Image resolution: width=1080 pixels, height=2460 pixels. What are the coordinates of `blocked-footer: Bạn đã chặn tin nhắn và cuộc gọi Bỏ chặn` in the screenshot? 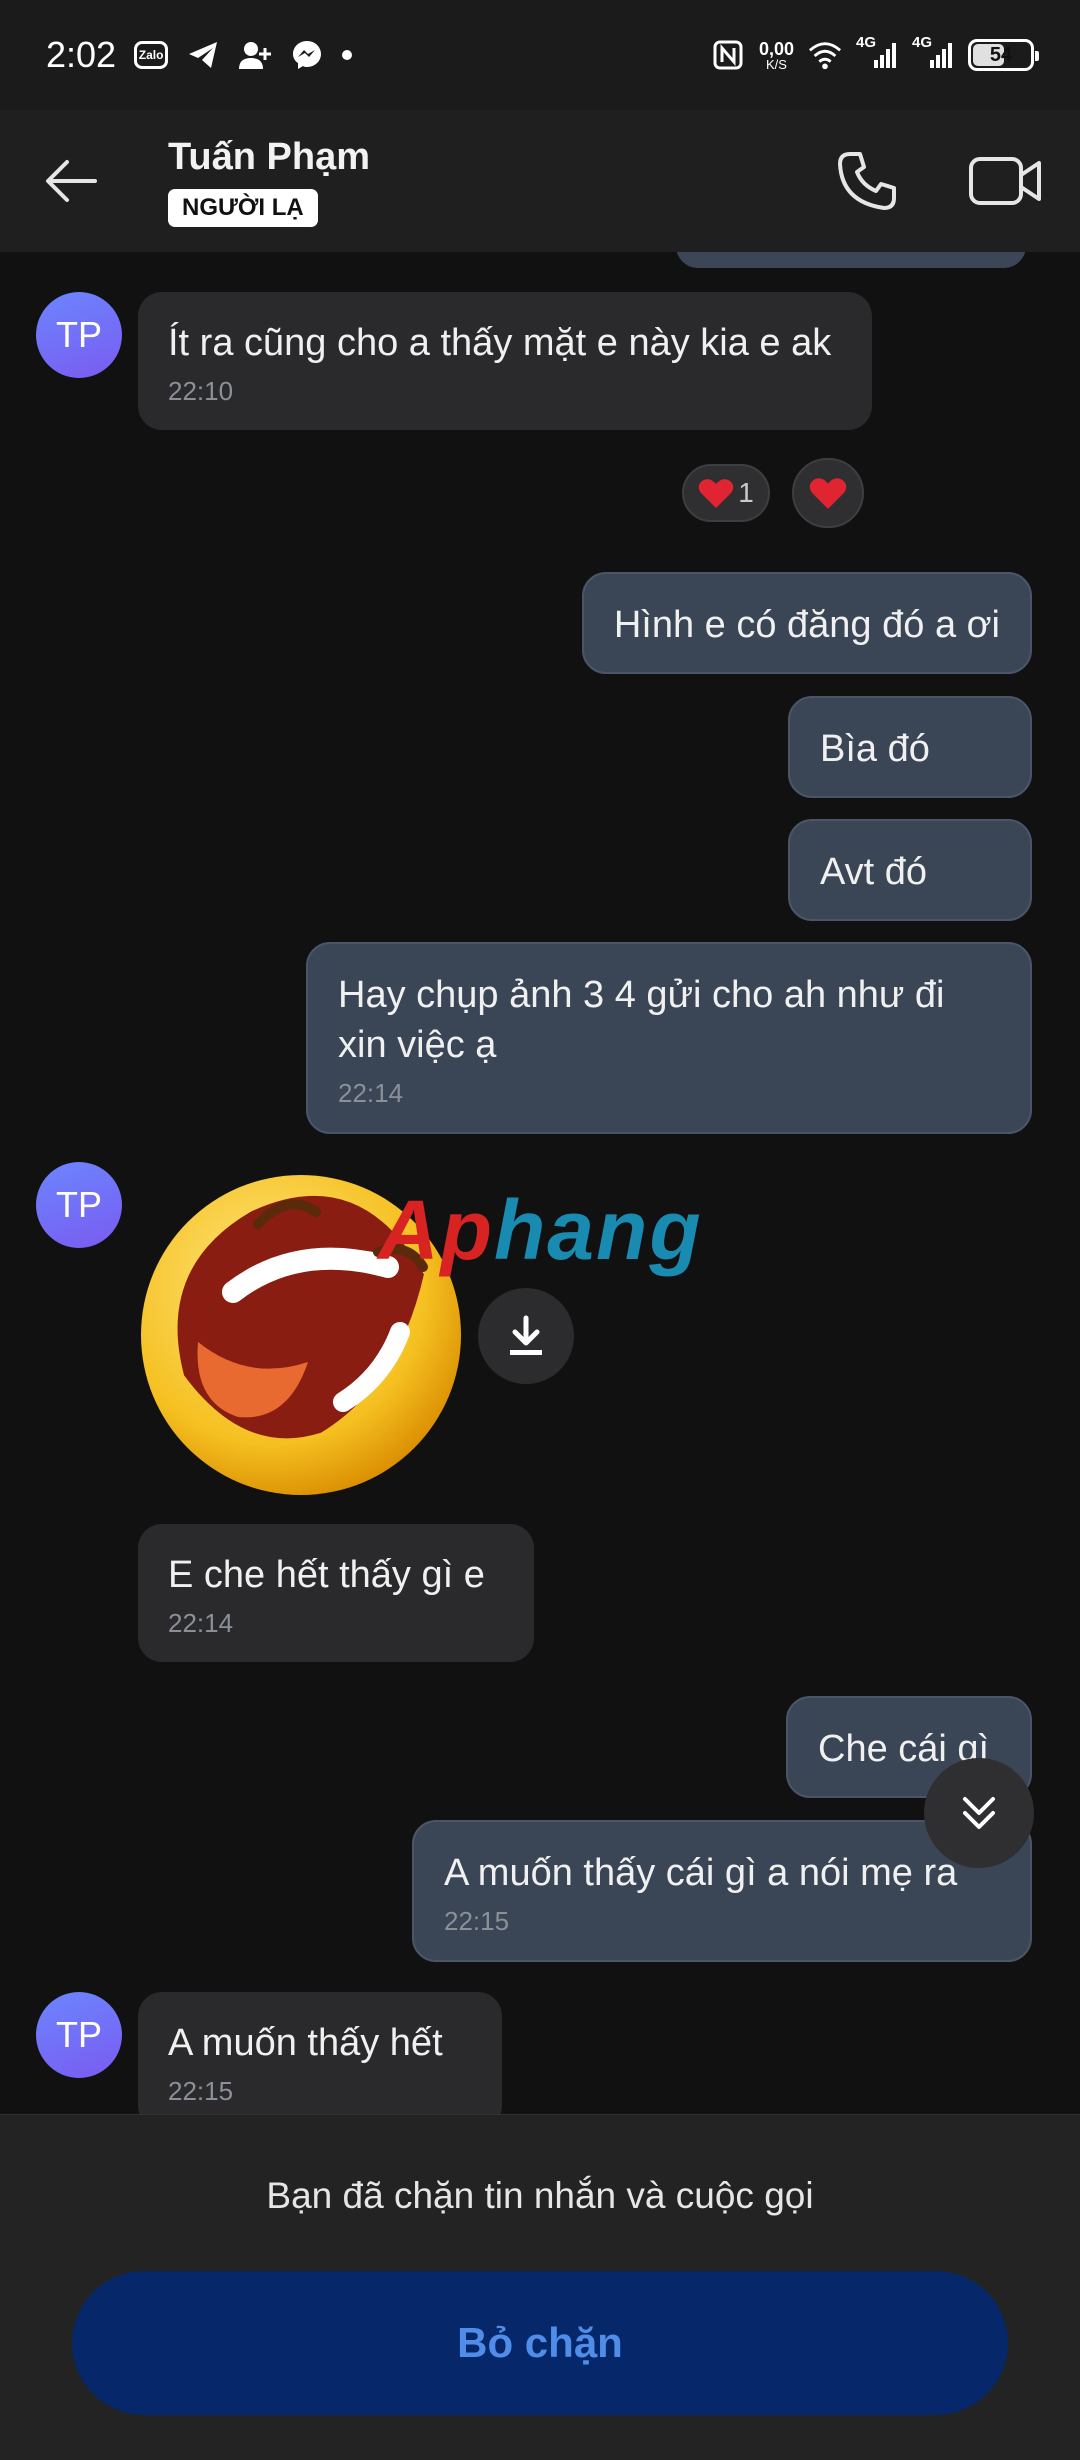 It's located at (540, 2287).